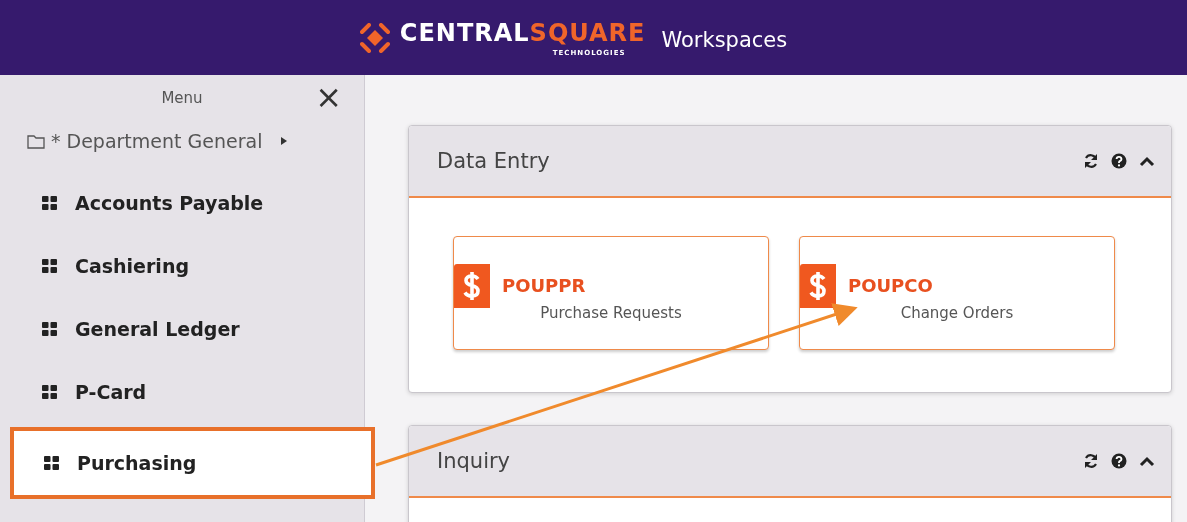  I want to click on menu-item: Cashiering, so click(182, 265).